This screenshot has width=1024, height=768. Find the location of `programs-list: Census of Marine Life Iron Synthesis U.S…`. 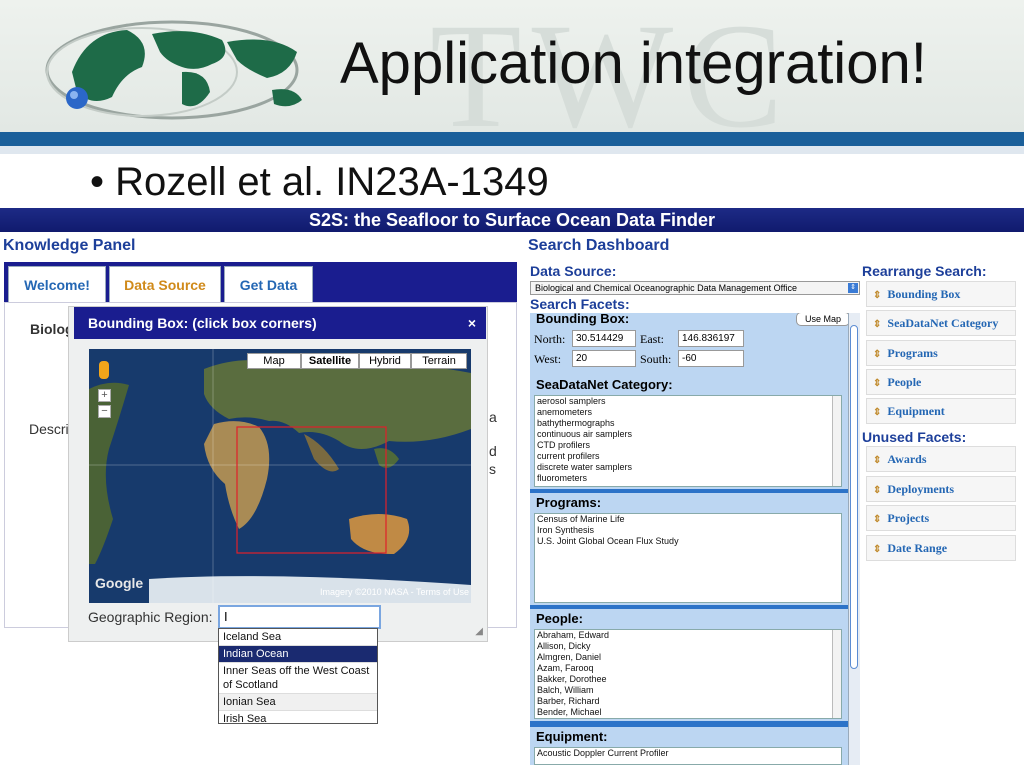

programs-list: Census of Marine Life Iron Synthesis U.S… is located at coordinates (688, 558).